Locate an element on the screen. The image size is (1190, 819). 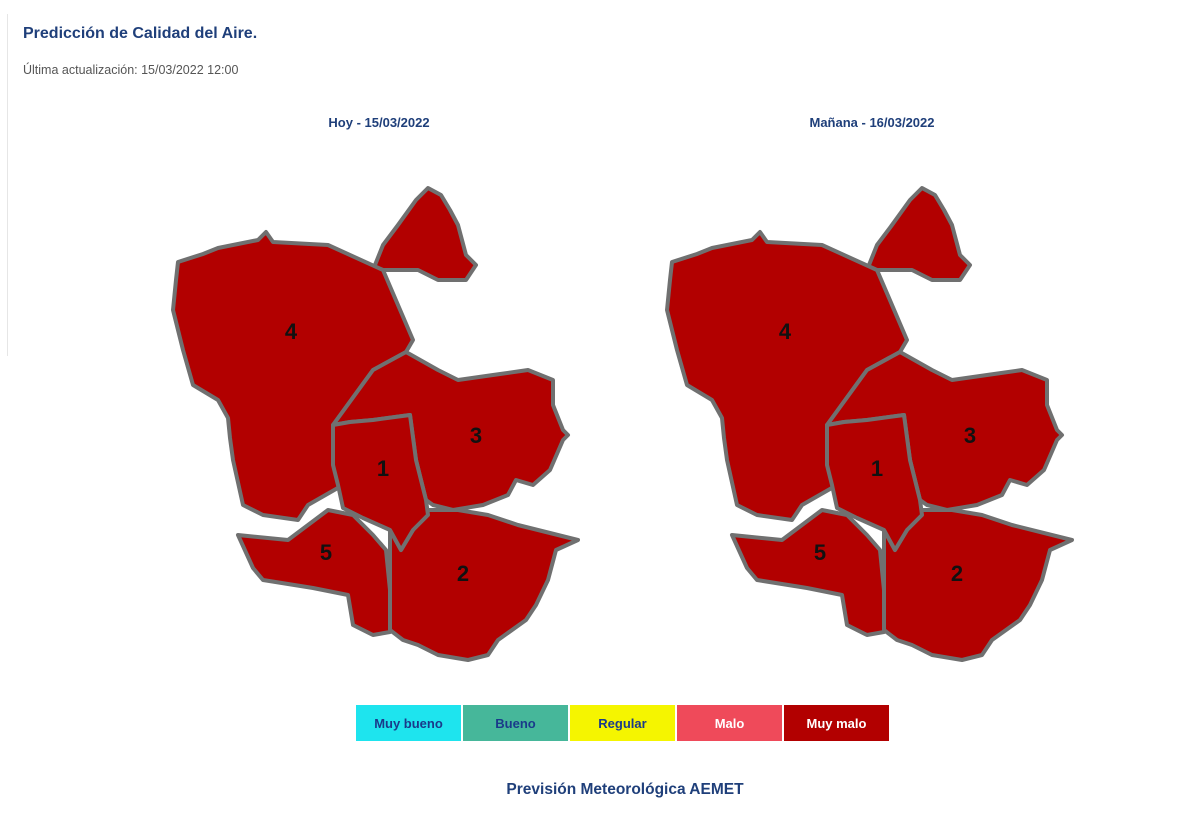
legend-item-bueno: Bueno is located at coordinates (515, 723).